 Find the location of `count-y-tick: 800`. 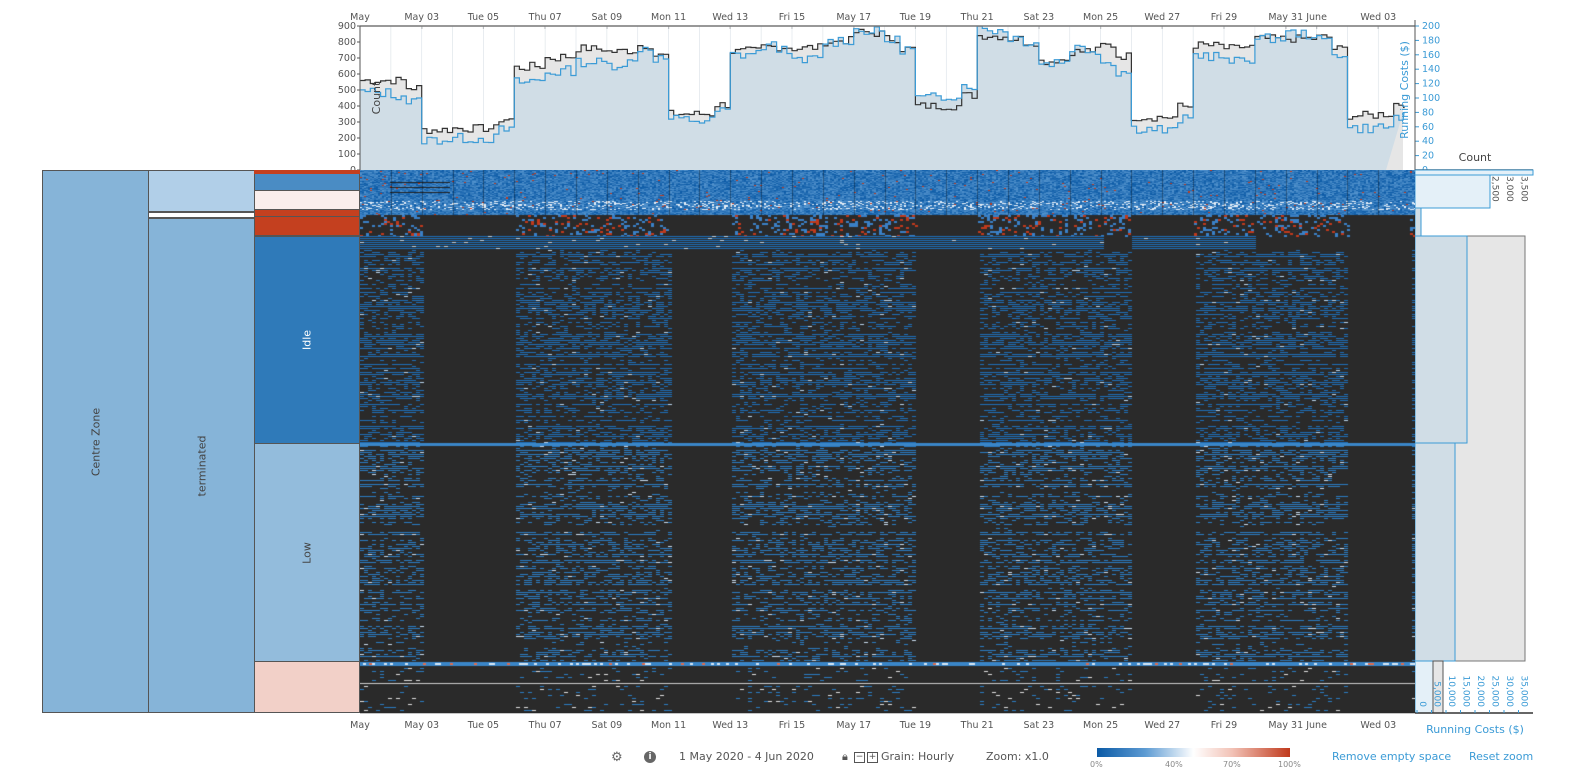

count-y-tick: 800 is located at coordinates (347, 42).